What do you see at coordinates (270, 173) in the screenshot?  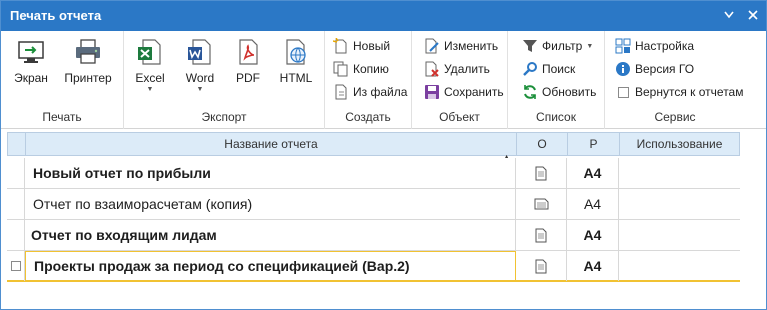 I see `report-name: Новый отчет по прибыли` at bounding box center [270, 173].